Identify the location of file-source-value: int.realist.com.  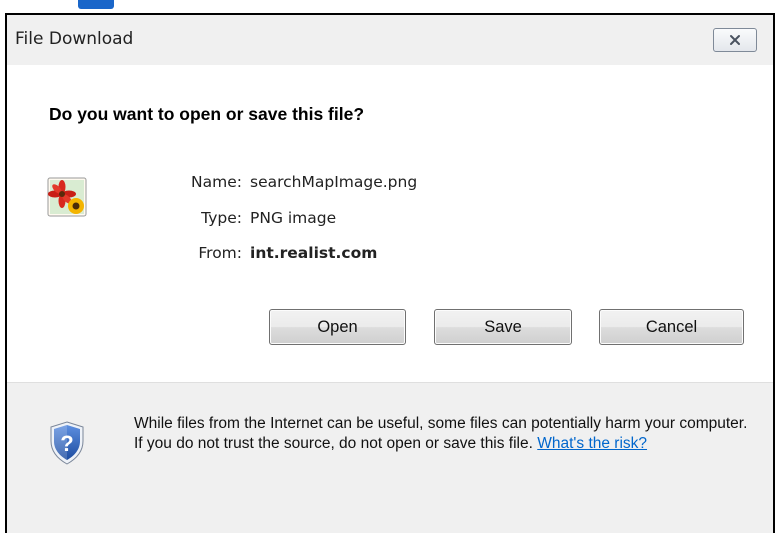
(314, 253).